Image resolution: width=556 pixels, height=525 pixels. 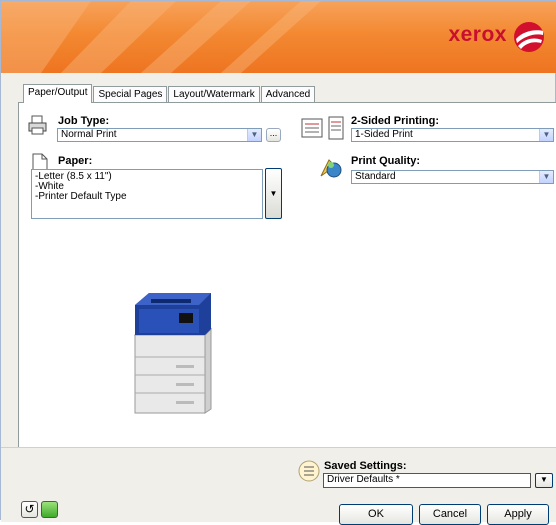 What do you see at coordinates (214, 94) in the screenshot?
I see `tab-layout-watermark: Layout/Watermark` at bounding box center [214, 94].